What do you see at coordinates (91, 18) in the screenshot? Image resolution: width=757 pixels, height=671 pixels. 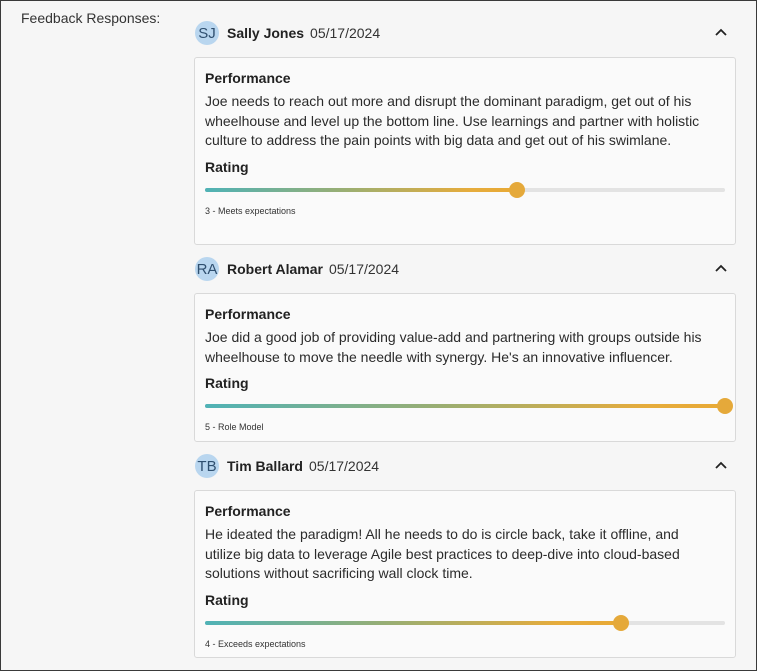 I see `section-label: Feedback Responses:` at bounding box center [91, 18].